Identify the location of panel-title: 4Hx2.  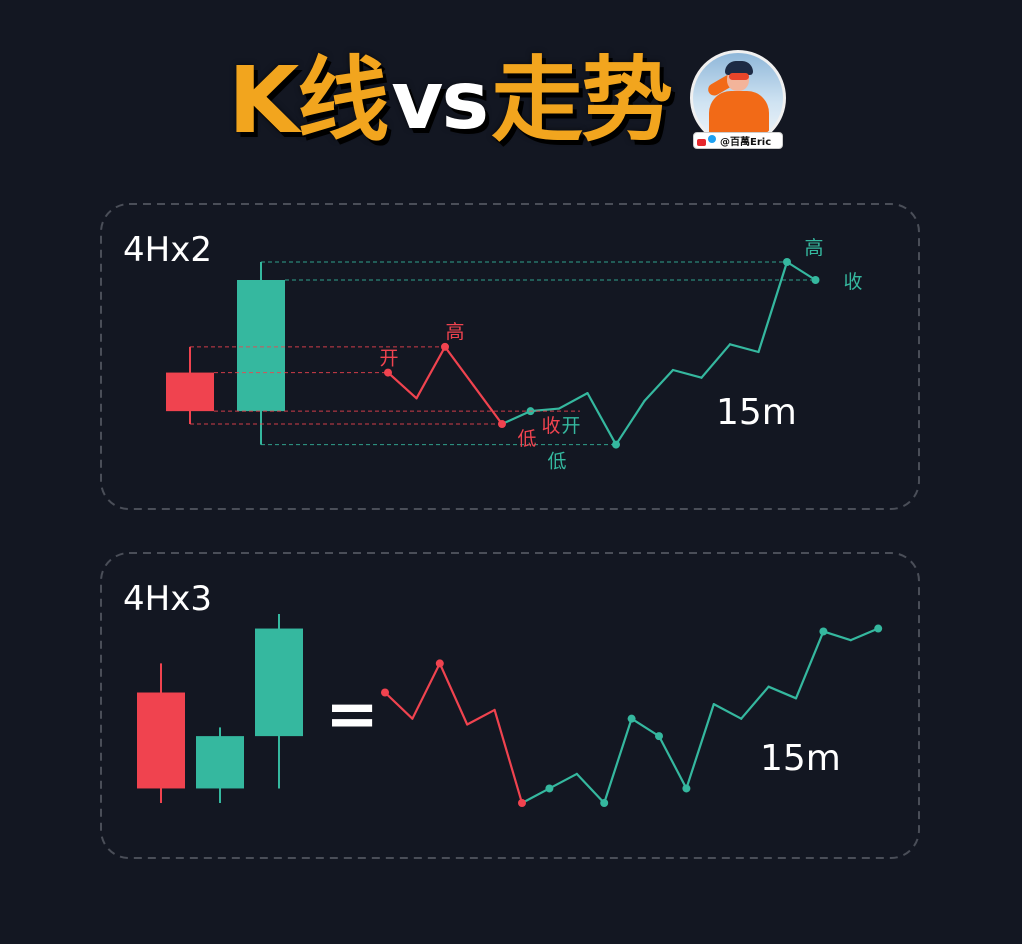
(167, 250).